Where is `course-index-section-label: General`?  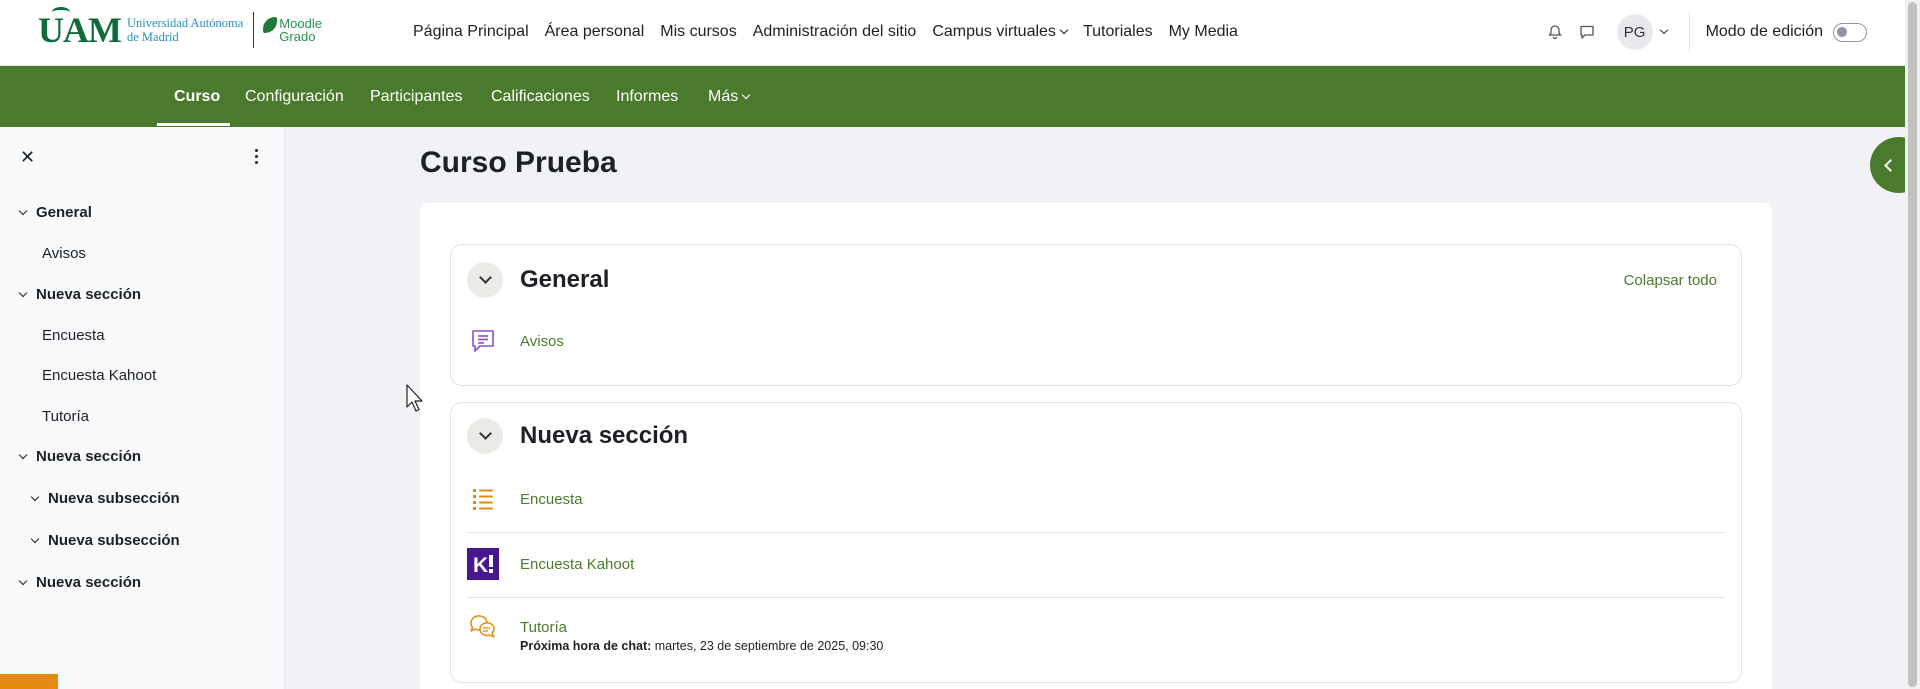
course-index-section-label: General is located at coordinates (64, 212).